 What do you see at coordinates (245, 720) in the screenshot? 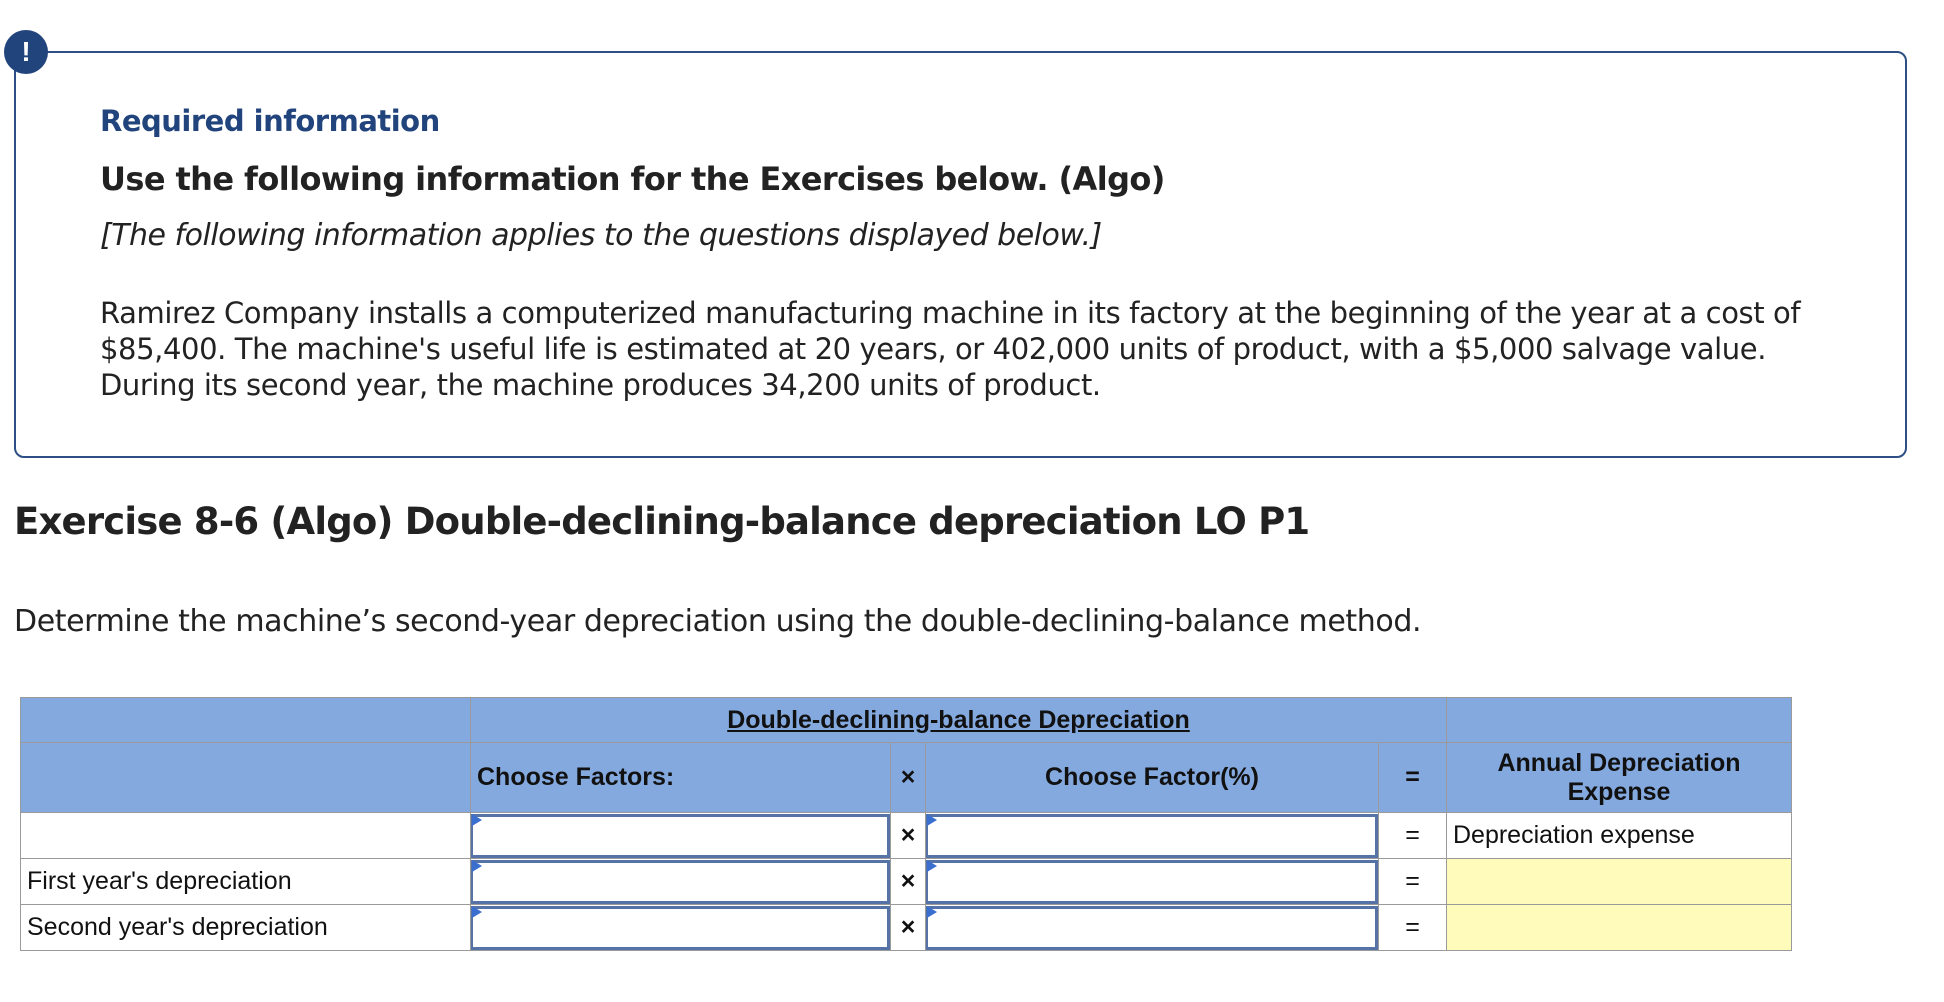
I see `header-blank` at bounding box center [245, 720].